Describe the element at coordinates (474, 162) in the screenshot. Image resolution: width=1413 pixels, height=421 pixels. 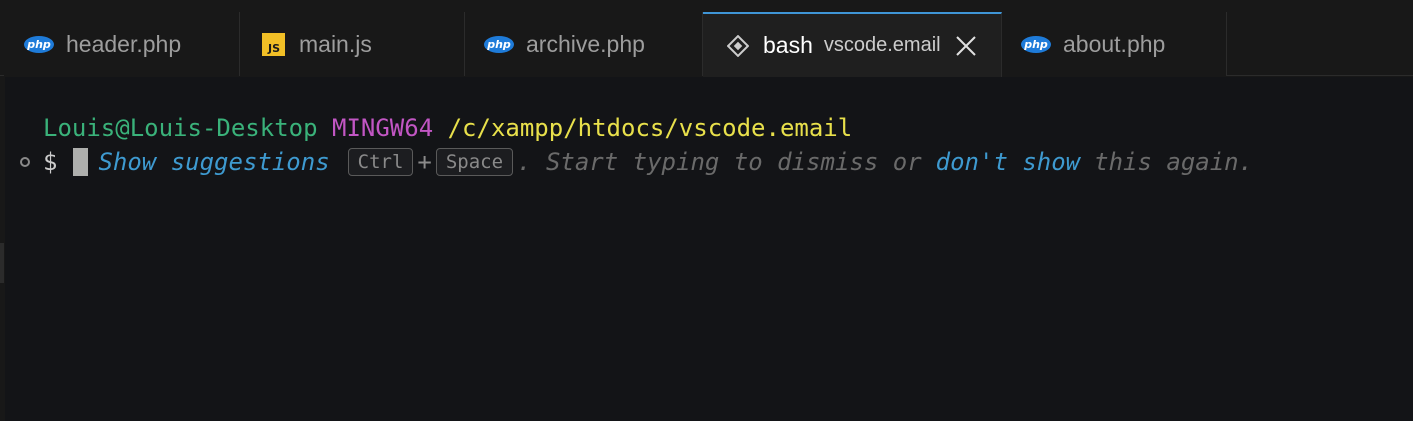
I see `kbd-space: Space` at that location.